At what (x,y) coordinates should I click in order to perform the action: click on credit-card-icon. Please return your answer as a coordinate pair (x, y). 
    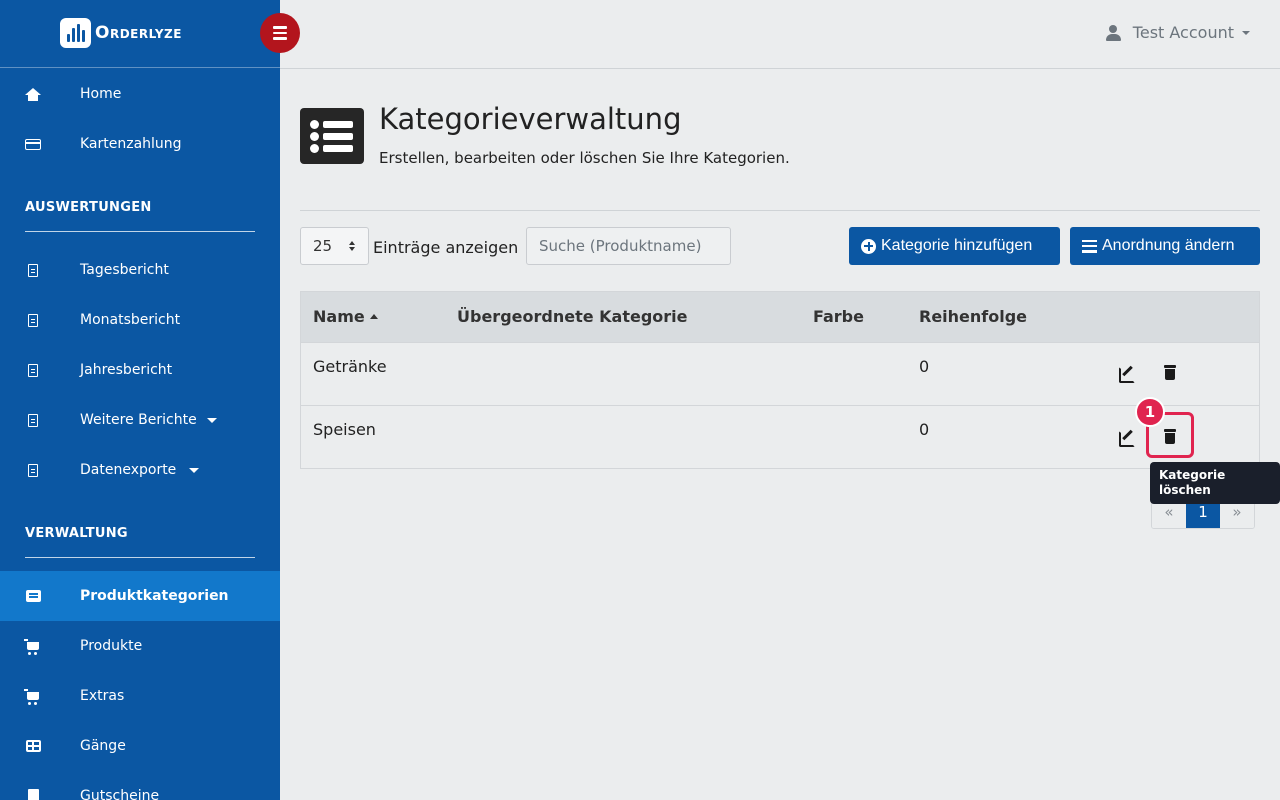
    Looking at the image, I should click on (33, 144).